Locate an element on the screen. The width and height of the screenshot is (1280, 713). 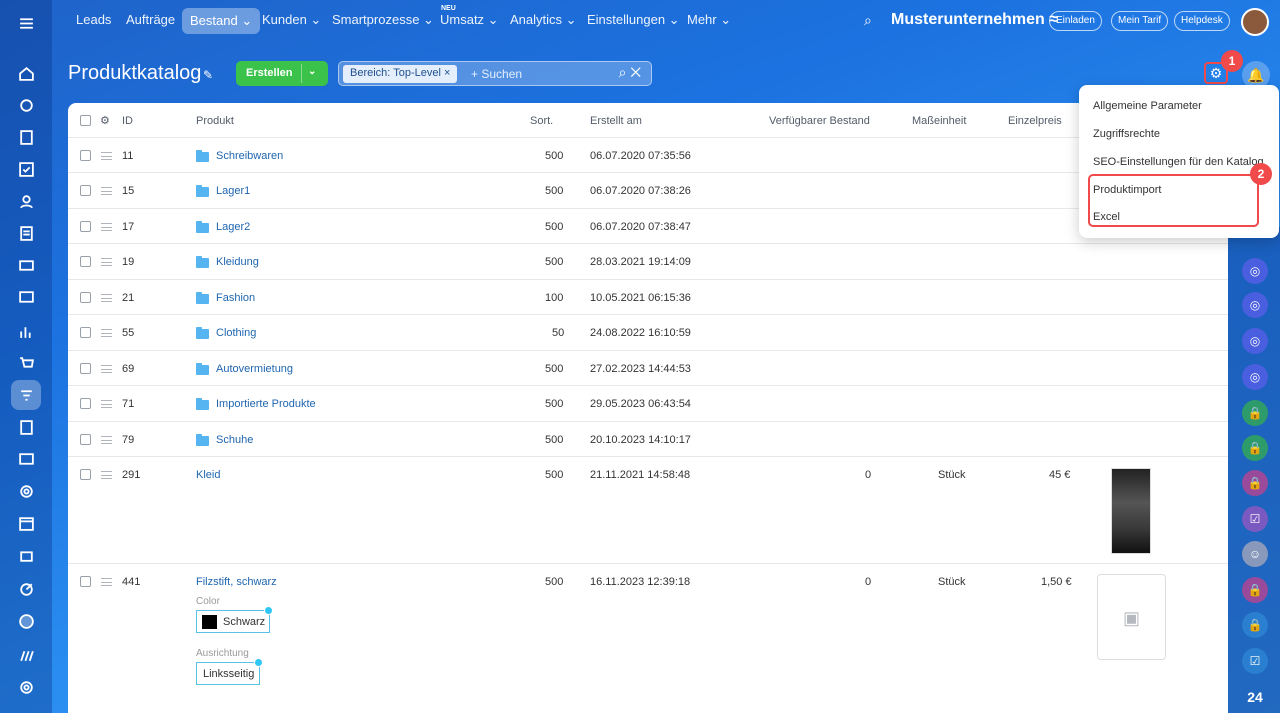
catalog-icon is located at coordinates (26, 395).